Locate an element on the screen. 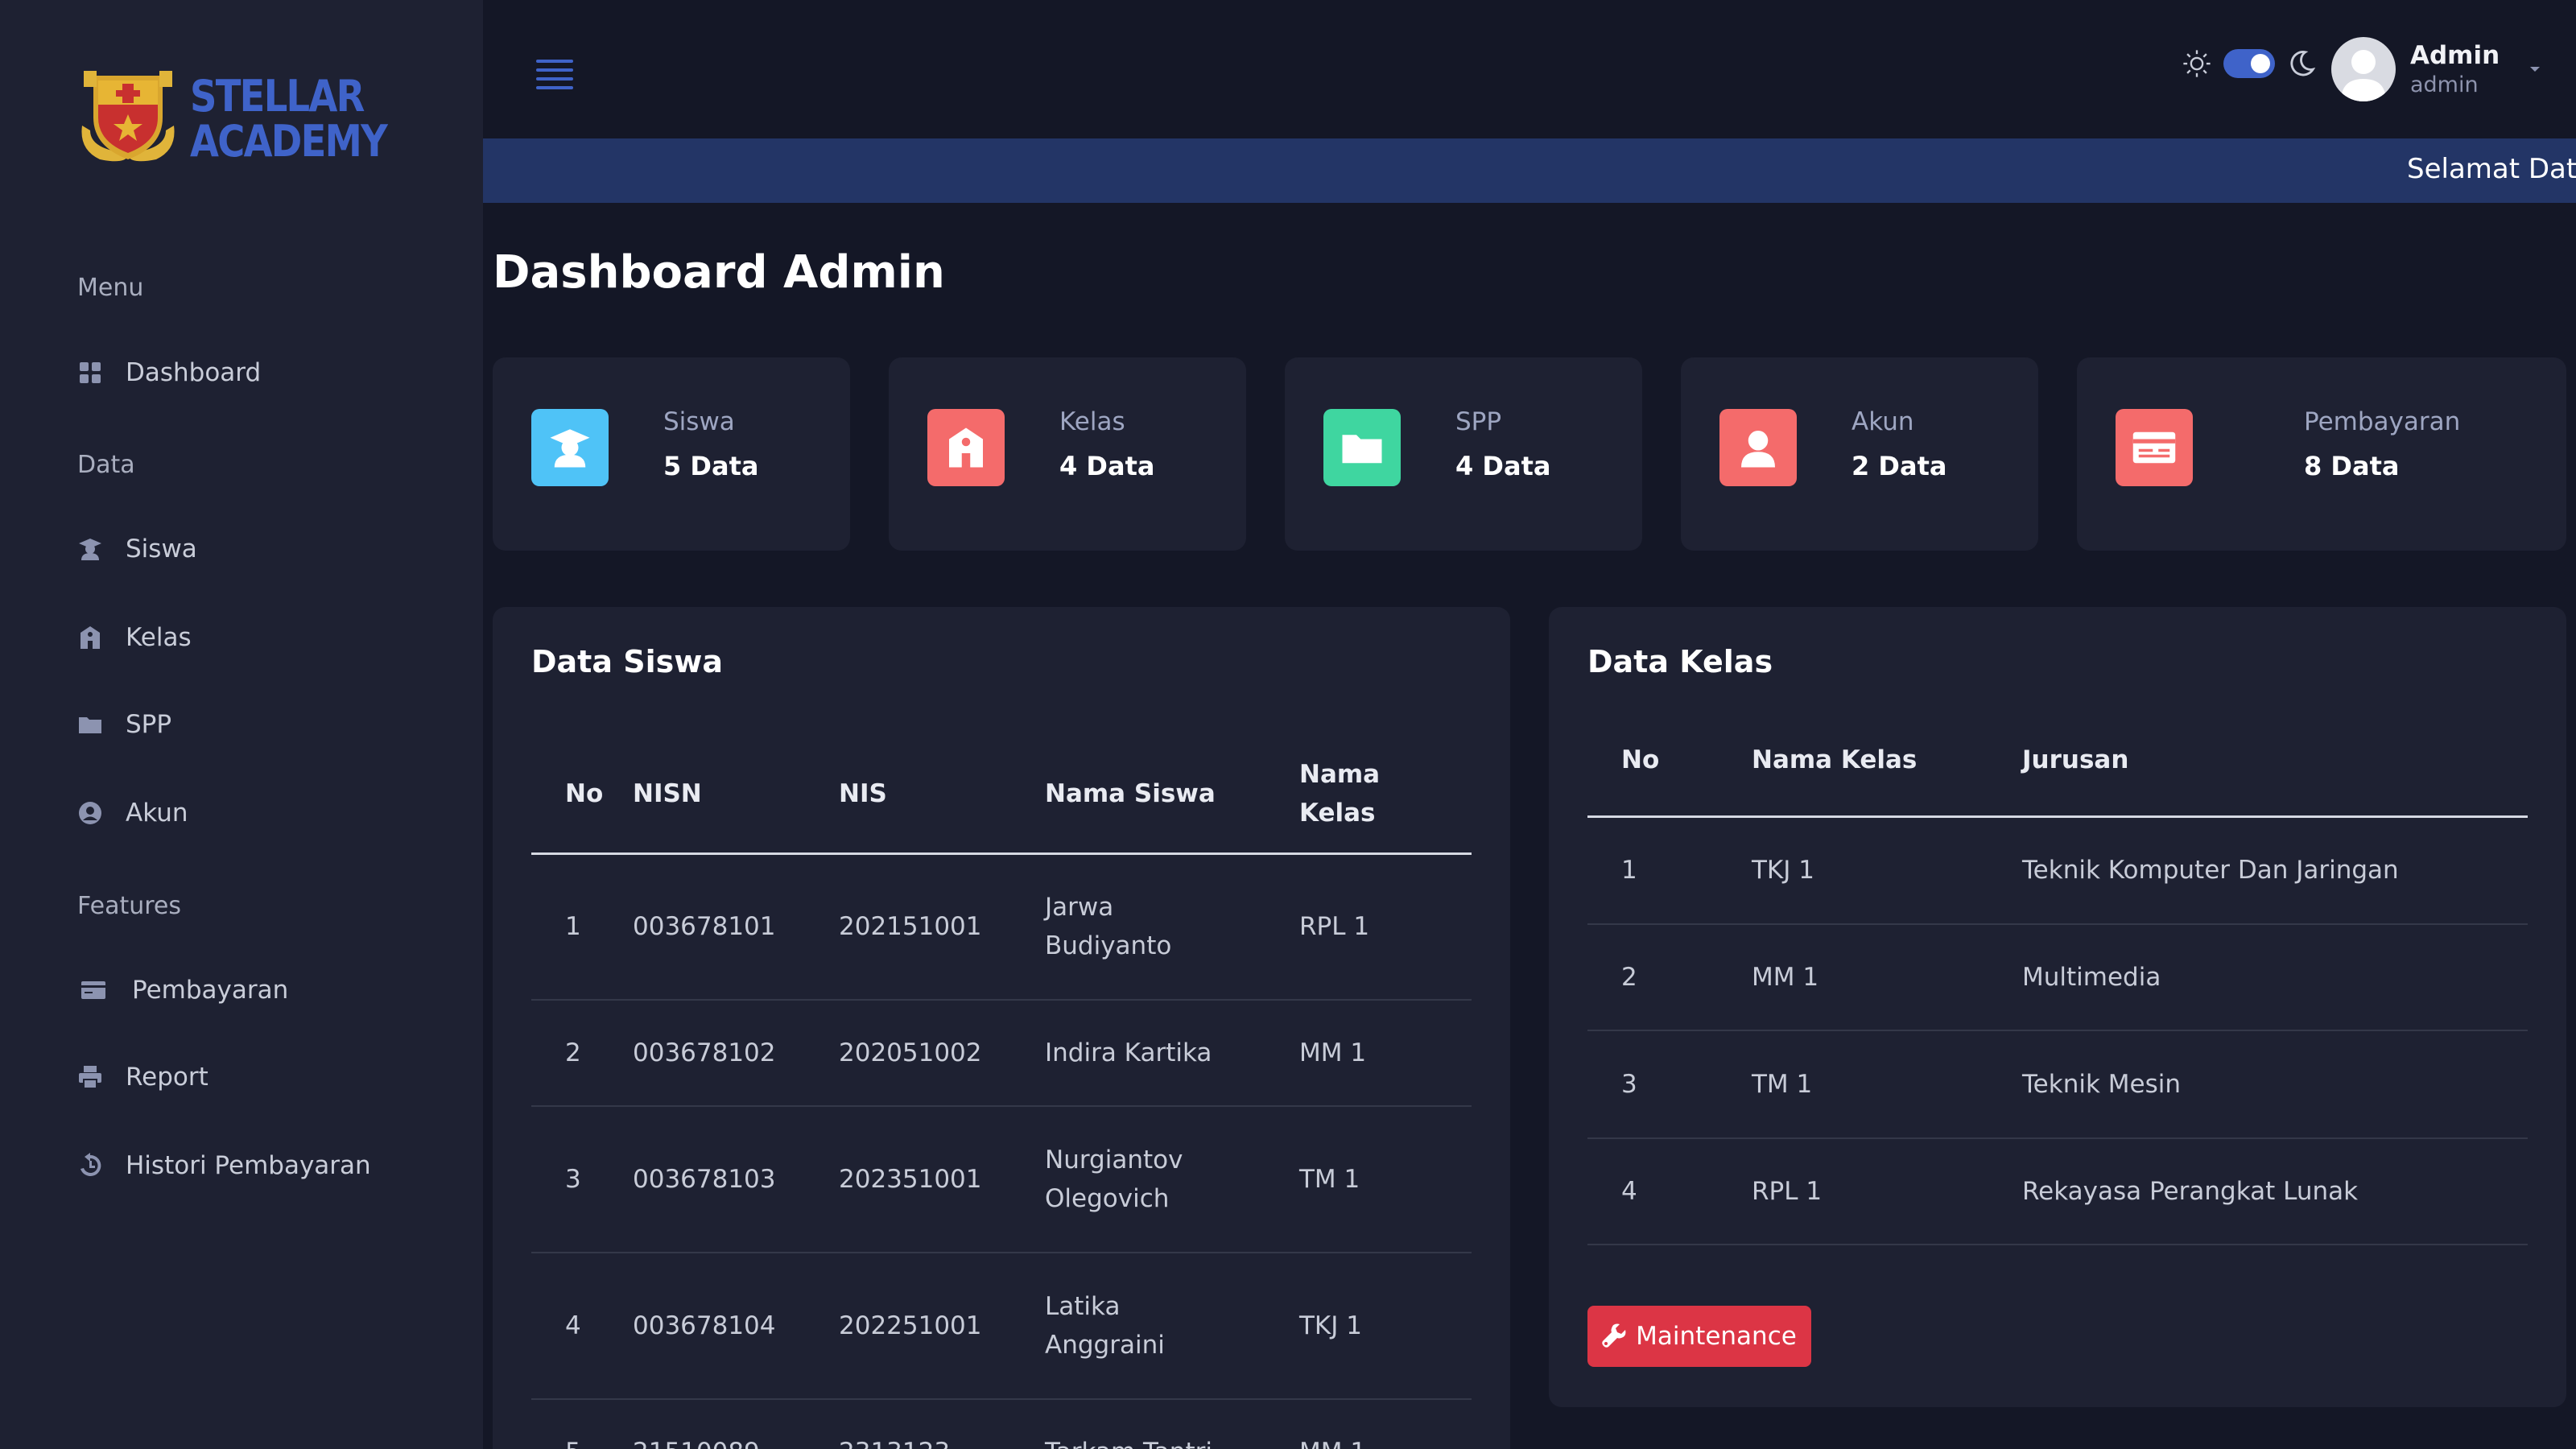 Image resolution: width=2576 pixels, height=1449 pixels. sidebar-item-label: Kelas is located at coordinates (159, 637).